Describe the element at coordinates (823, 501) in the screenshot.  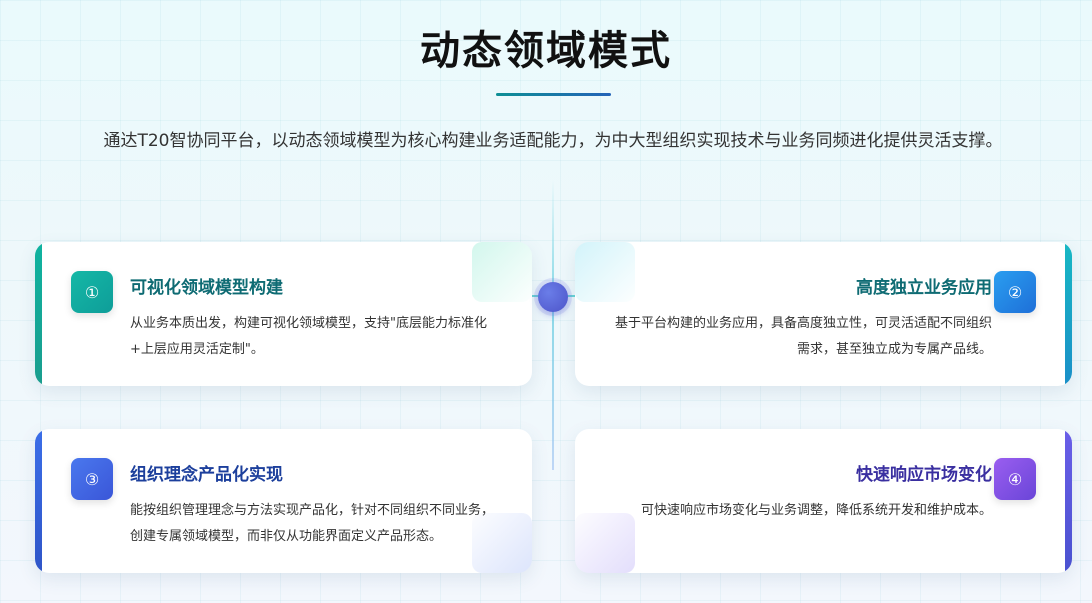
I see `feature-card-market-response: ④ 快速响应市场变化 可快速响应市场变化与业务调整，降低系统开发和维护成本。` at that location.